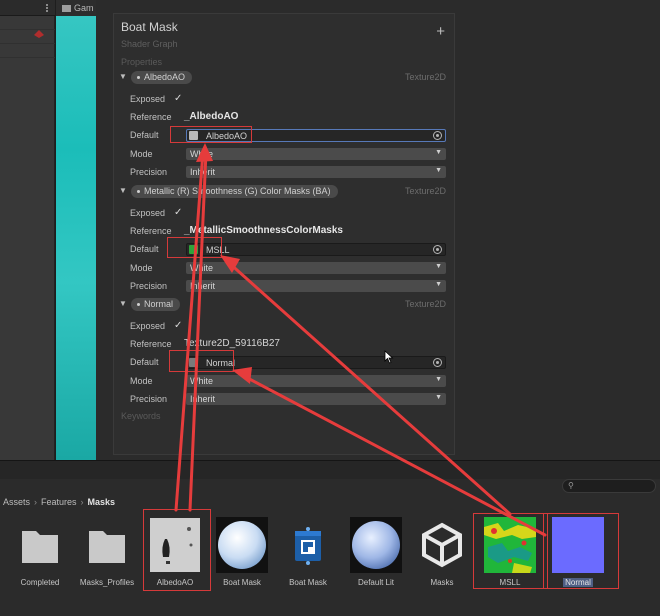 The height and width of the screenshot is (616, 660). Describe the element at coordinates (27, 230) in the screenshot. I see `hierarchy-panel` at that location.